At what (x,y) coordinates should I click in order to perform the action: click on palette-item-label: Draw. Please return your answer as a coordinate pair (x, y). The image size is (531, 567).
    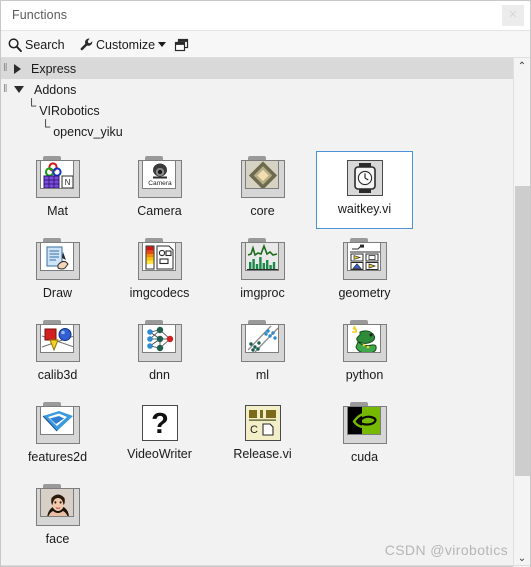
    Looking at the image, I should click on (57, 293).